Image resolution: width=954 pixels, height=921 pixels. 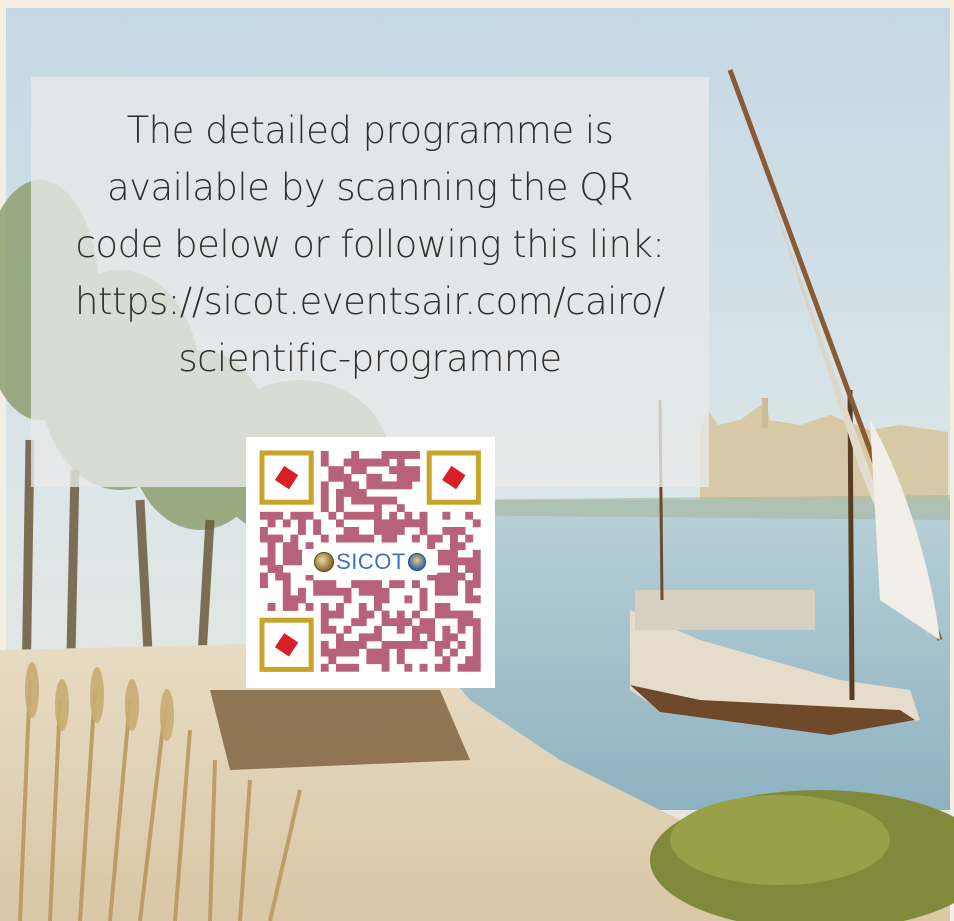 I want to click on sicot-logo: SICOT, so click(x=370, y=562).